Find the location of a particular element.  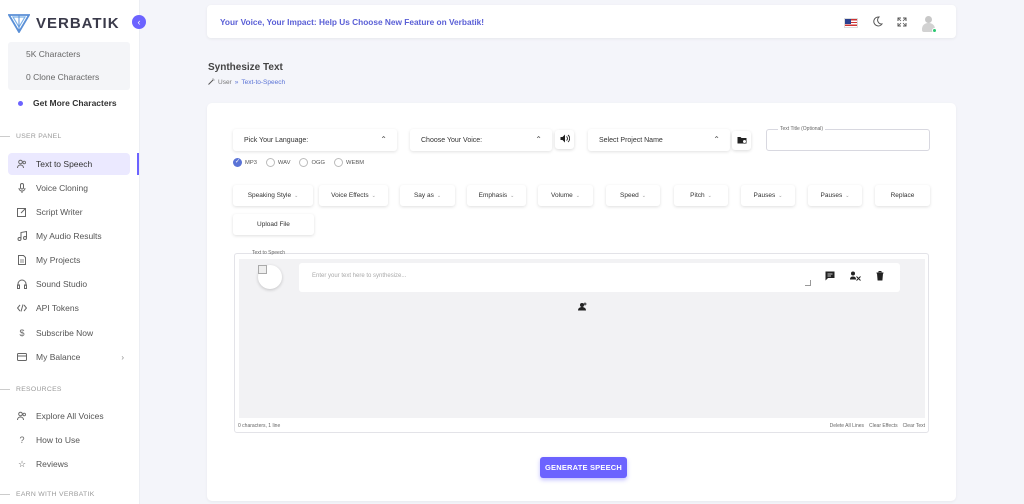

sidebar-item-my-balance: My Balance › is located at coordinates (69, 357).